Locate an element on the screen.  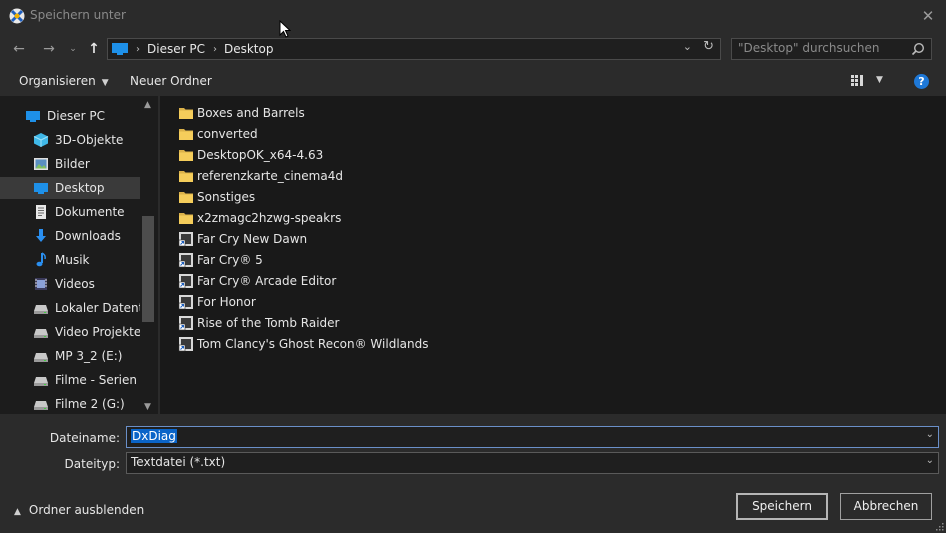
title-bar: Speichern unter ✕ is located at coordinates (473, 19).